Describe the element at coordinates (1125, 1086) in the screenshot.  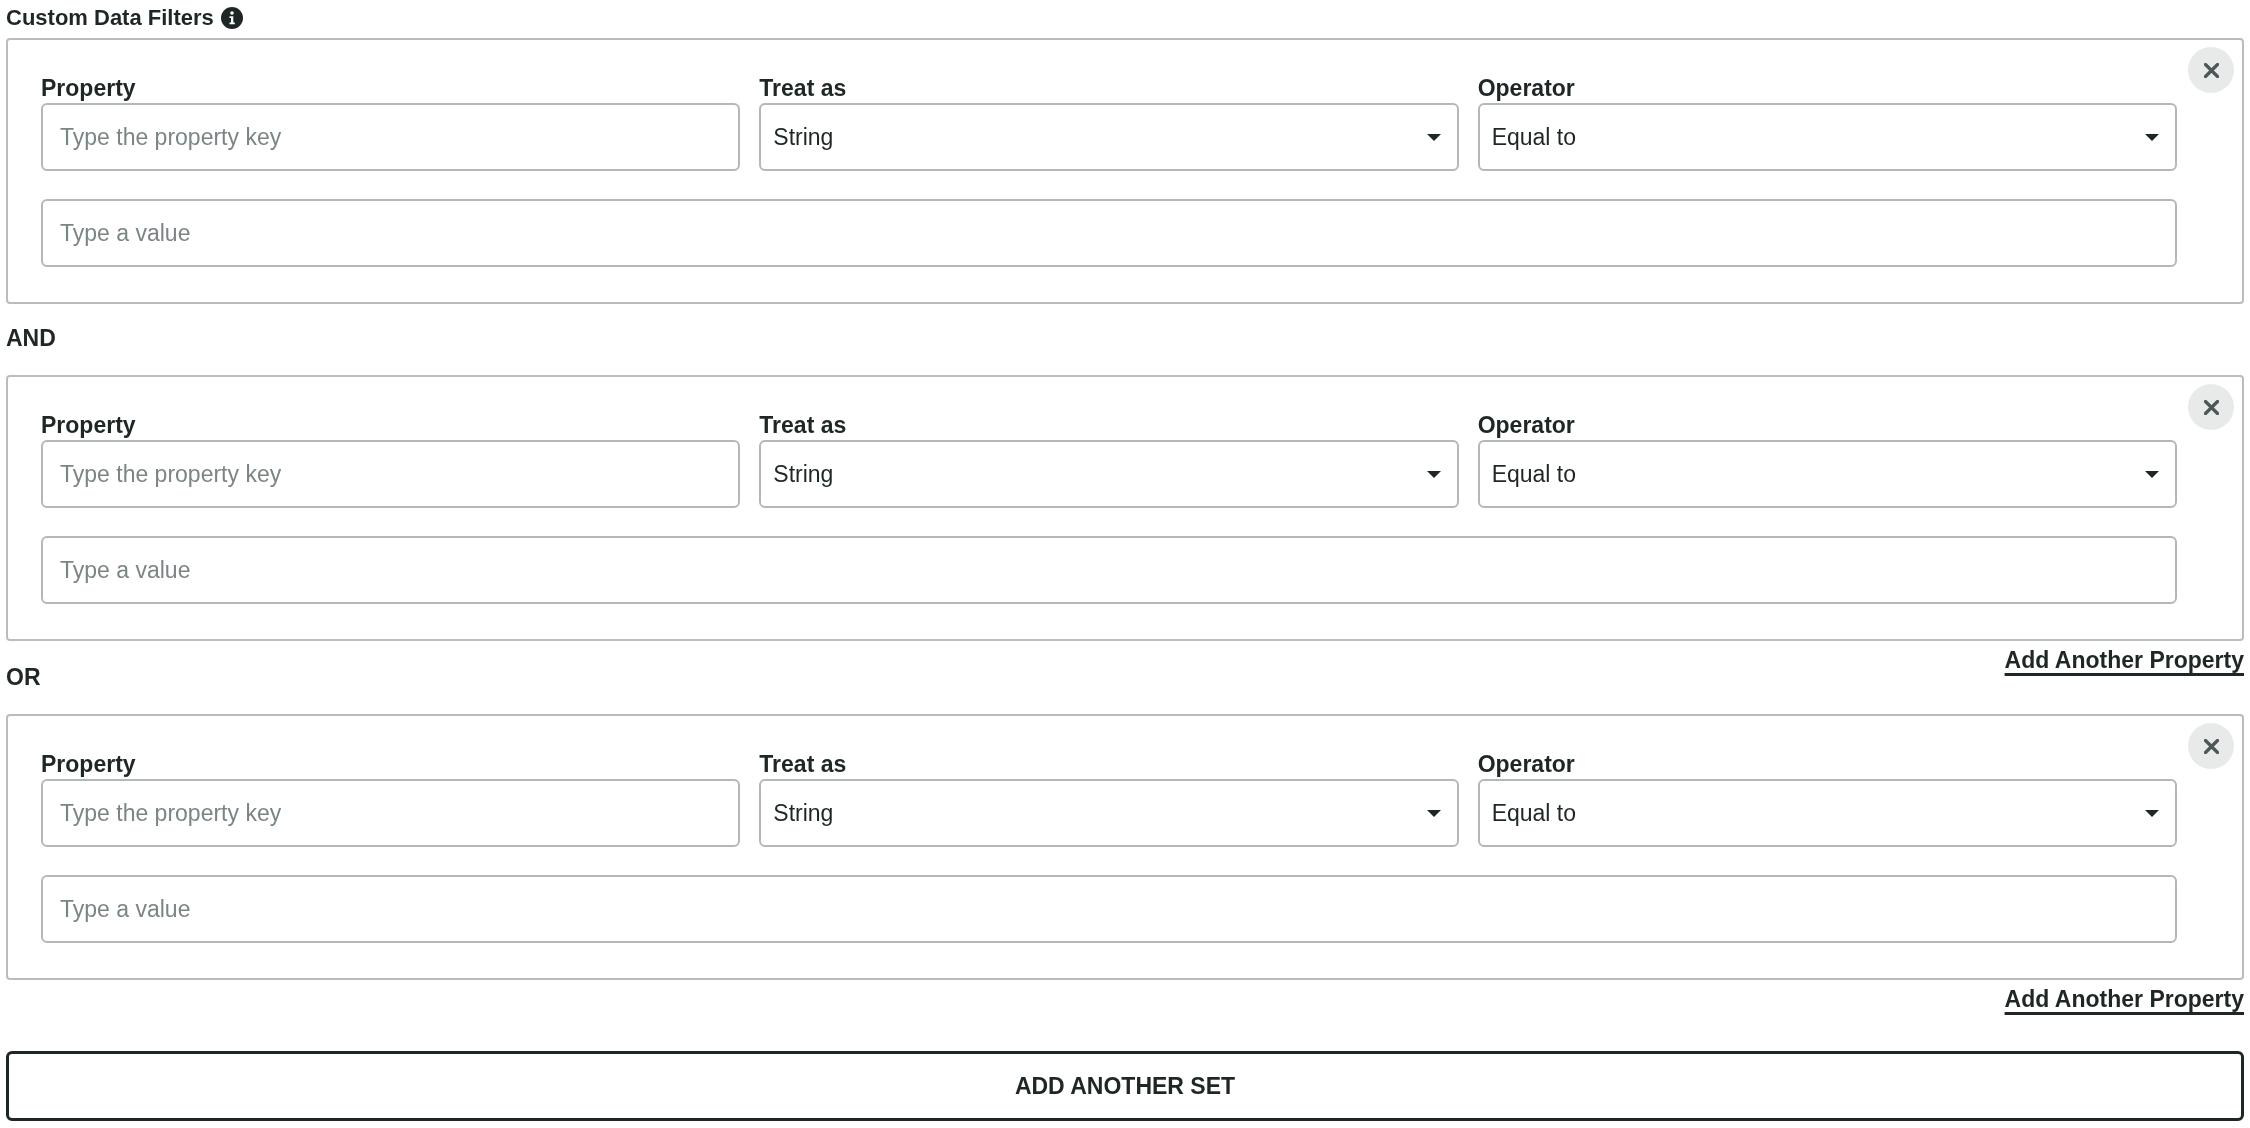
I see `add-set-button: ADD ANOTHER SET` at that location.